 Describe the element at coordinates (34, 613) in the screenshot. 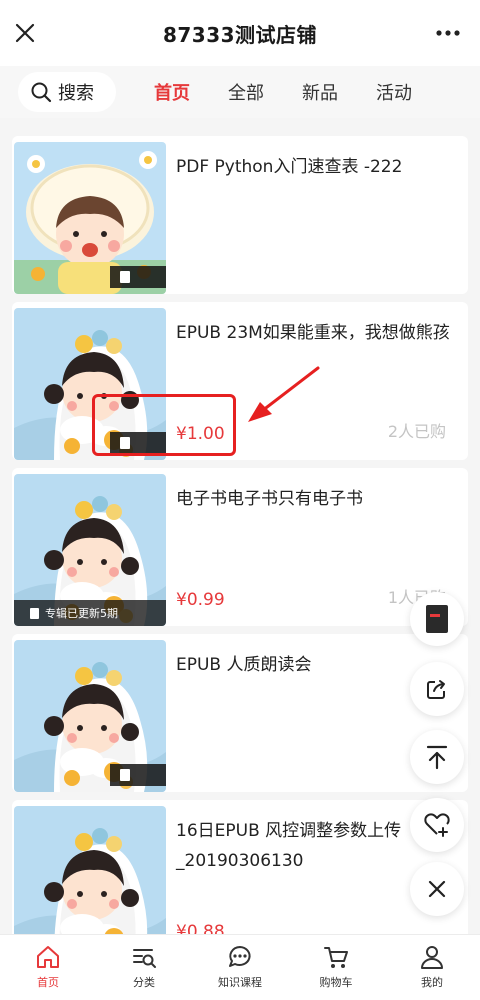

I see `album-icon` at that location.